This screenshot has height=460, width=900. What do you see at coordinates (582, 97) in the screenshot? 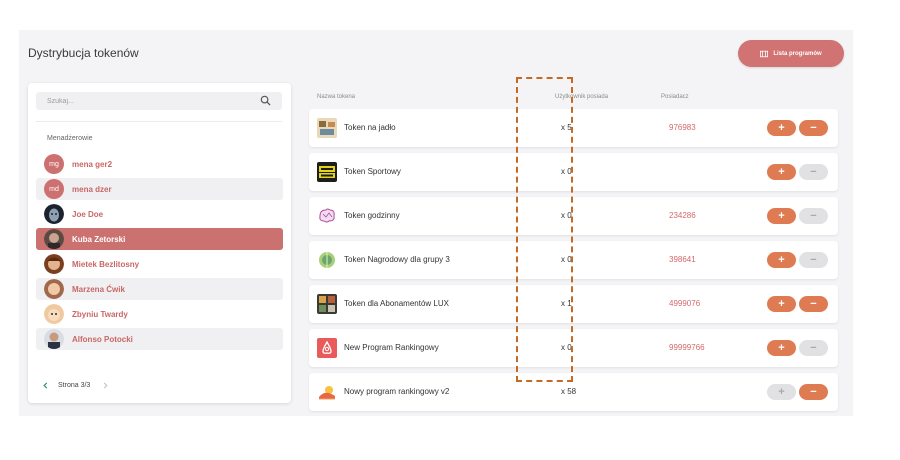
I see `column-header-count: Użytkownik posiada` at bounding box center [582, 97].